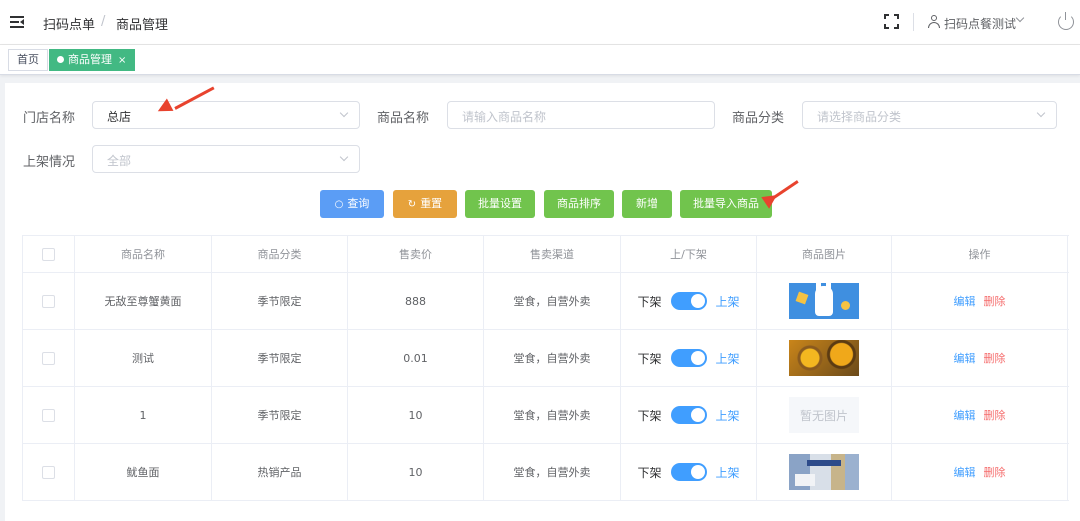 This screenshot has height=521, width=1080. Describe the element at coordinates (143, 415) in the screenshot. I see `cell-product-name: 1` at that location.